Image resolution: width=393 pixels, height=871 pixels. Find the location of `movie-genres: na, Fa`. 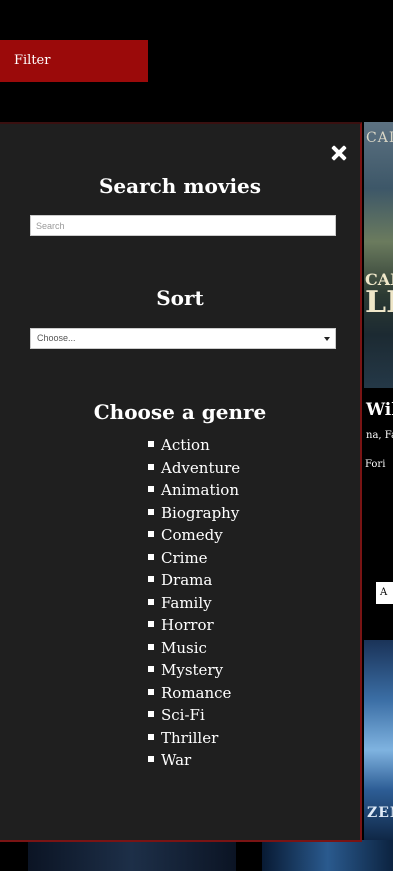

movie-genres: na, Fa is located at coordinates (379, 435).